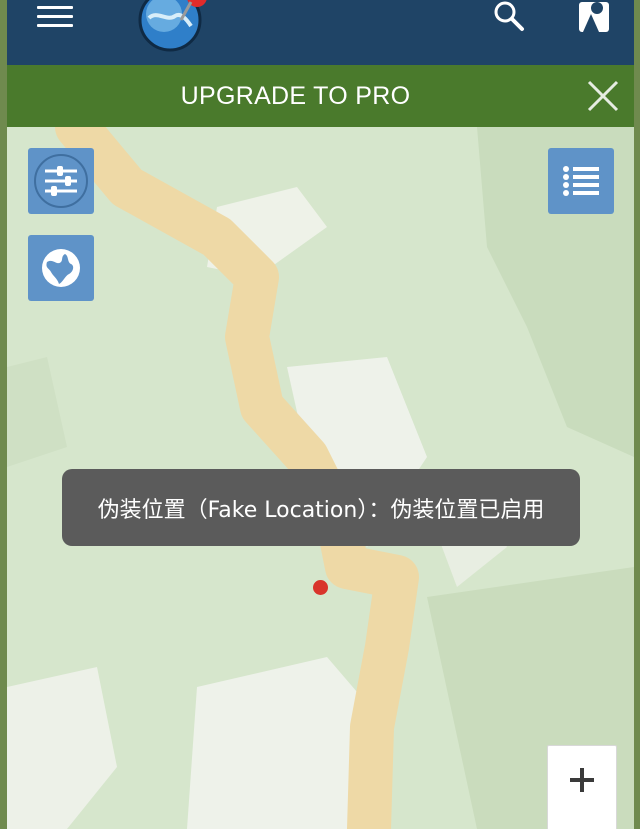 The width and height of the screenshot is (640, 829). I want to click on zoom-in-button, so click(582, 787).